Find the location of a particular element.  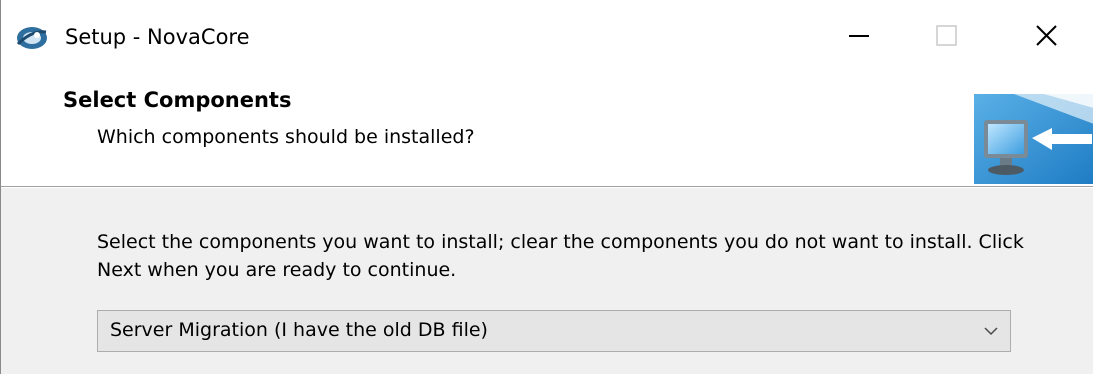

minimize-icon is located at coordinates (859, 36).